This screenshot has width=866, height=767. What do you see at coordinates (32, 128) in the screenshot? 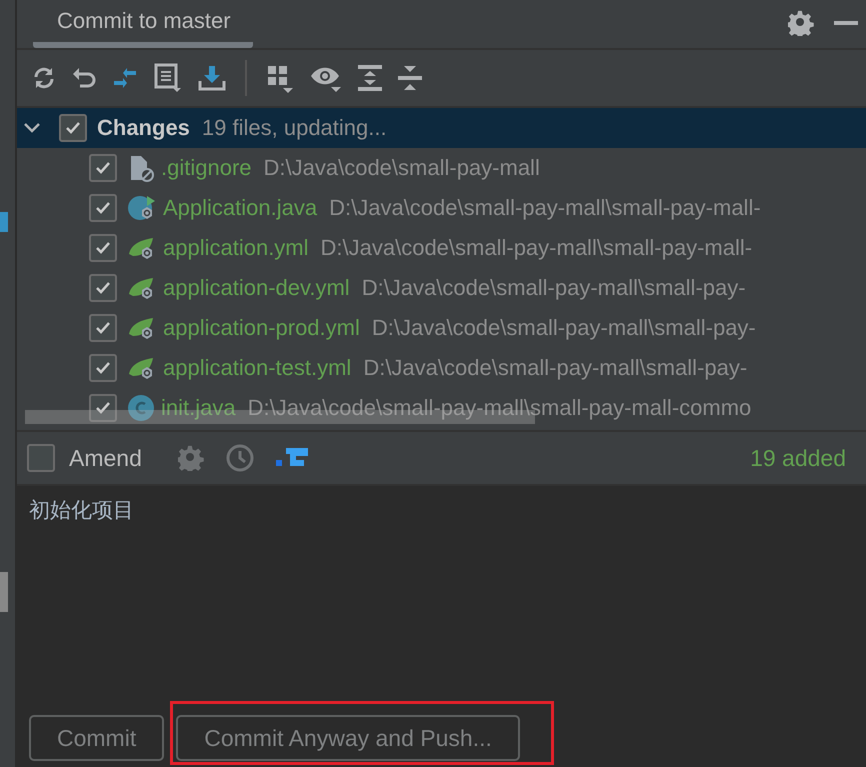
I see `collapse-chevron-icon` at bounding box center [32, 128].